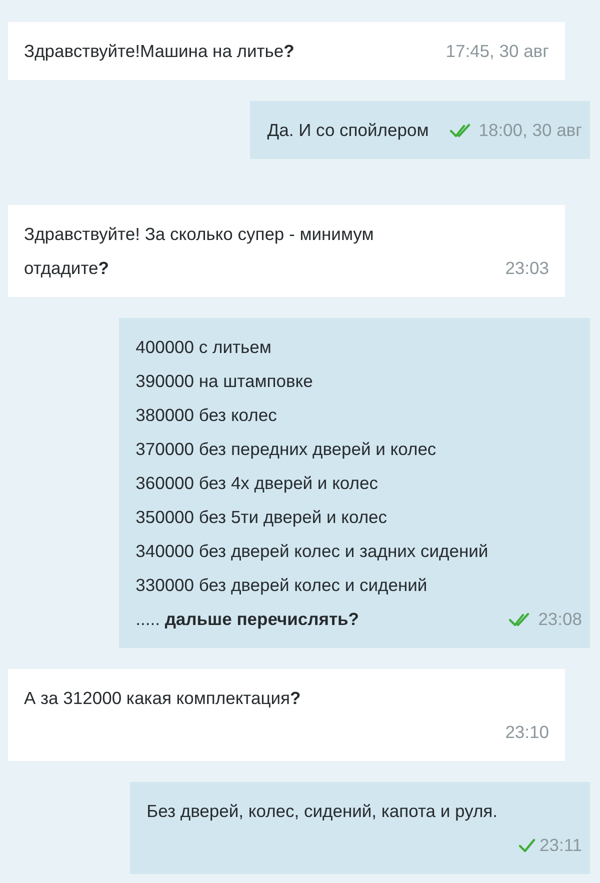 The width and height of the screenshot is (600, 883). Describe the element at coordinates (162, 698) in the screenshot. I see `message-text: А за 312000 какая комплектация?` at that location.